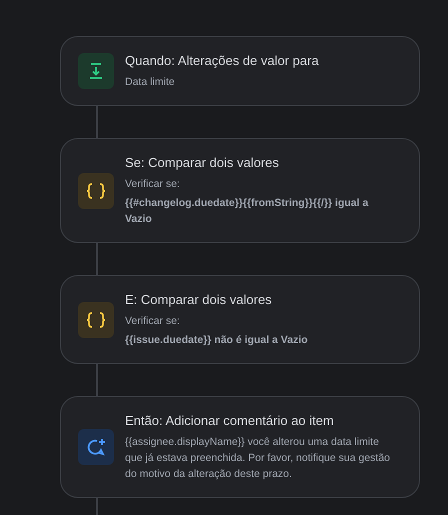 The width and height of the screenshot is (448, 515). What do you see at coordinates (222, 60) in the screenshot?
I see `step-title: Quando: Alterações de valor para` at bounding box center [222, 60].